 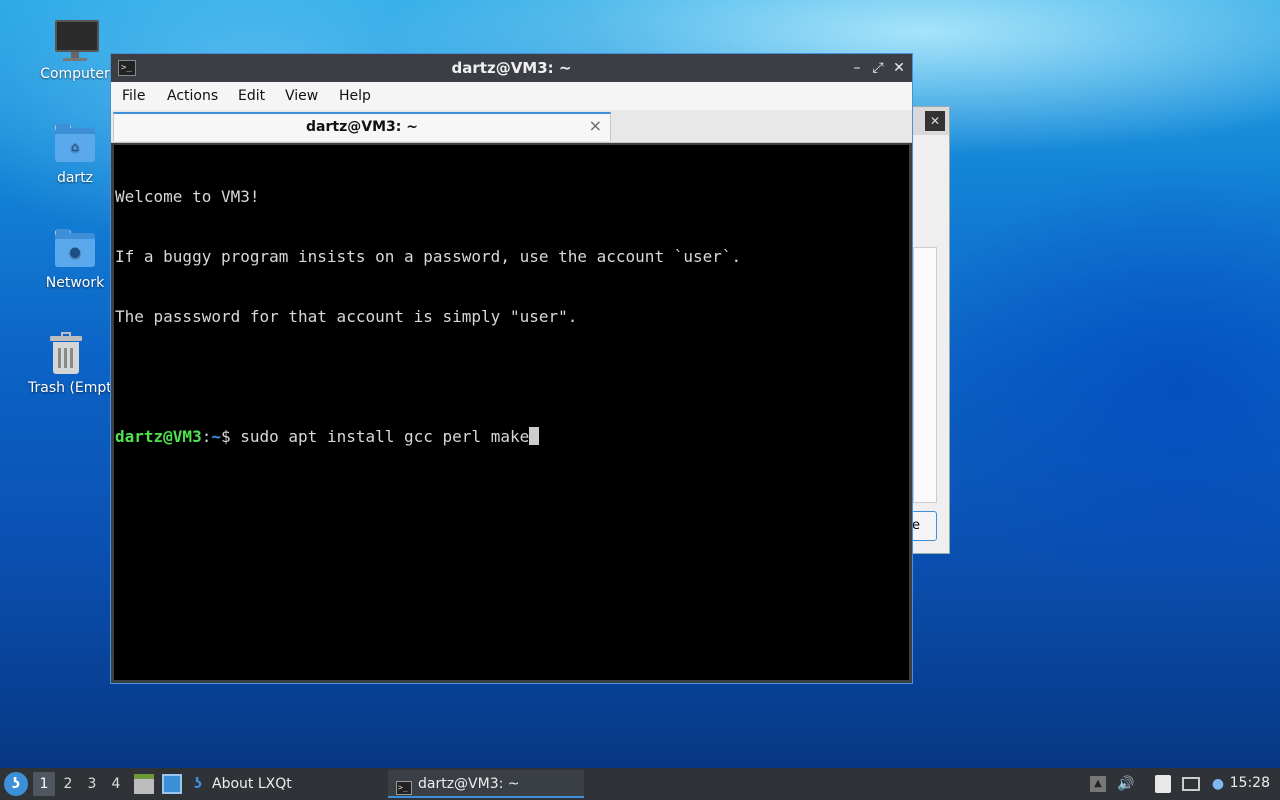 What do you see at coordinates (1098, 784) in the screenshot?
I see `tray-up-arrow-icon: ▲` at bounding box center [1098, 784].